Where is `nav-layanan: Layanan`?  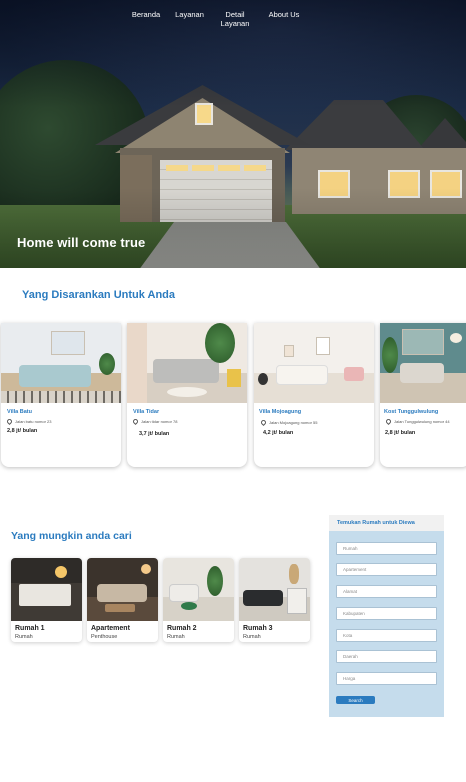
nav-layanan: Layanan is located at coordinates (189, 14).